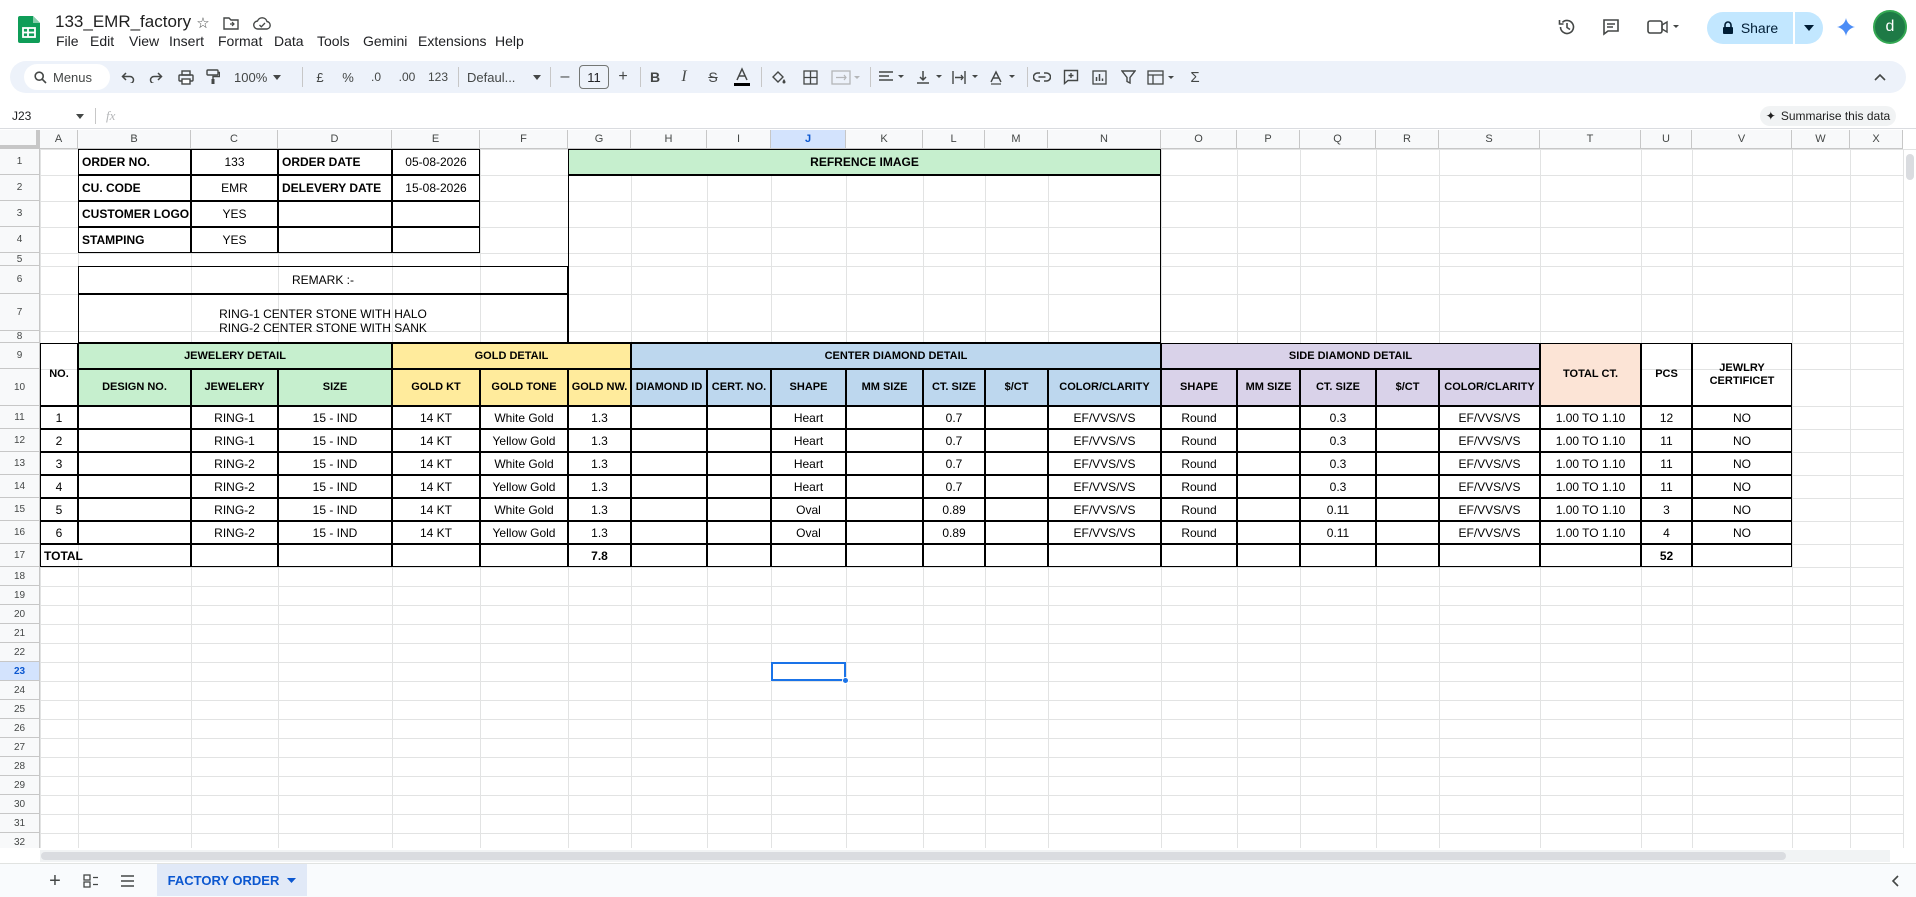 The image size is (1916, 897). I want to click on header-gold-tone: GOLD TONE, so click(524, 387).